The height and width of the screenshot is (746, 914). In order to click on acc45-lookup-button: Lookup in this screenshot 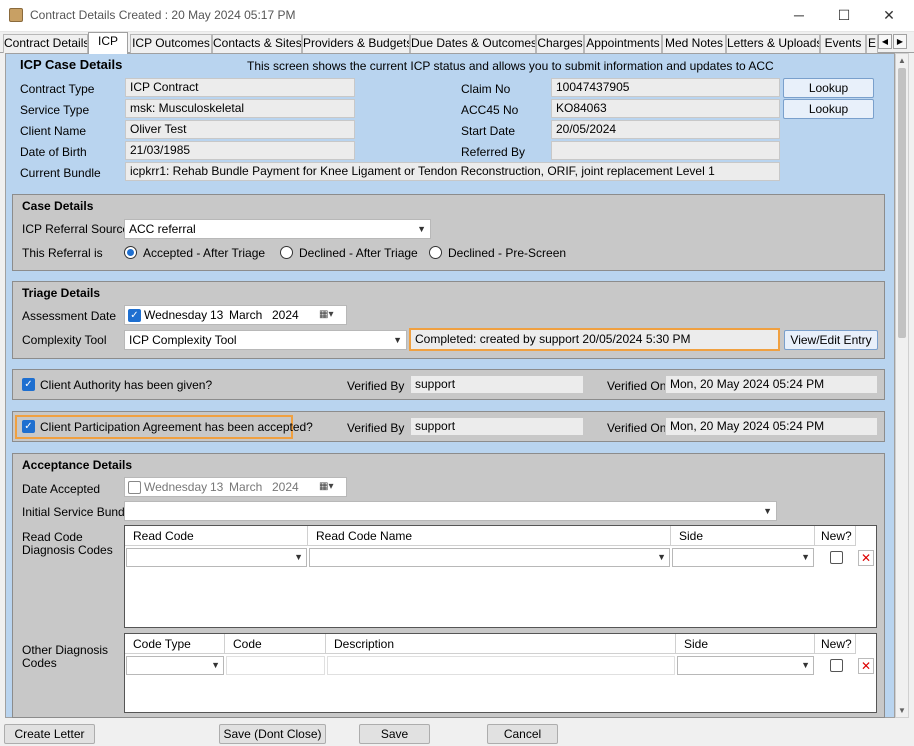, I will do `click(828, 109)`.